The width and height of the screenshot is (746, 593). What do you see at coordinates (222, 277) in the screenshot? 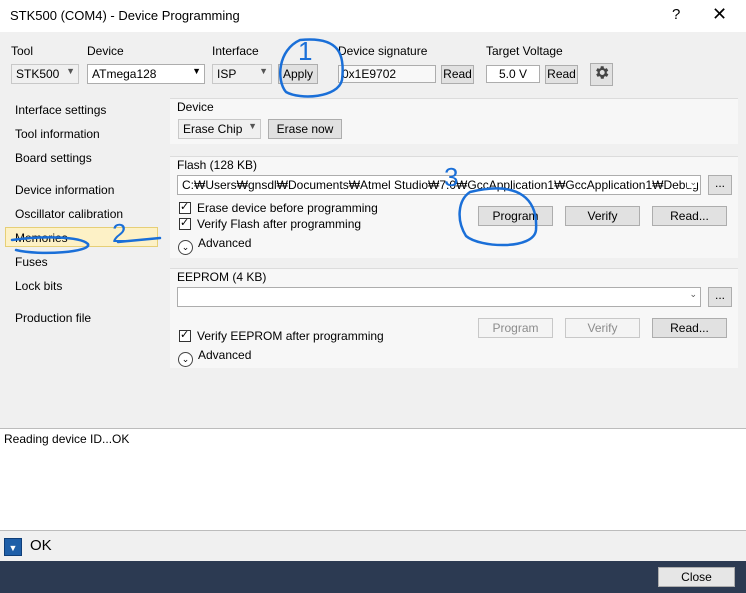
I see `eeprom-group-title: EEPROM (4 KB)` at bounding box center [222, 277].